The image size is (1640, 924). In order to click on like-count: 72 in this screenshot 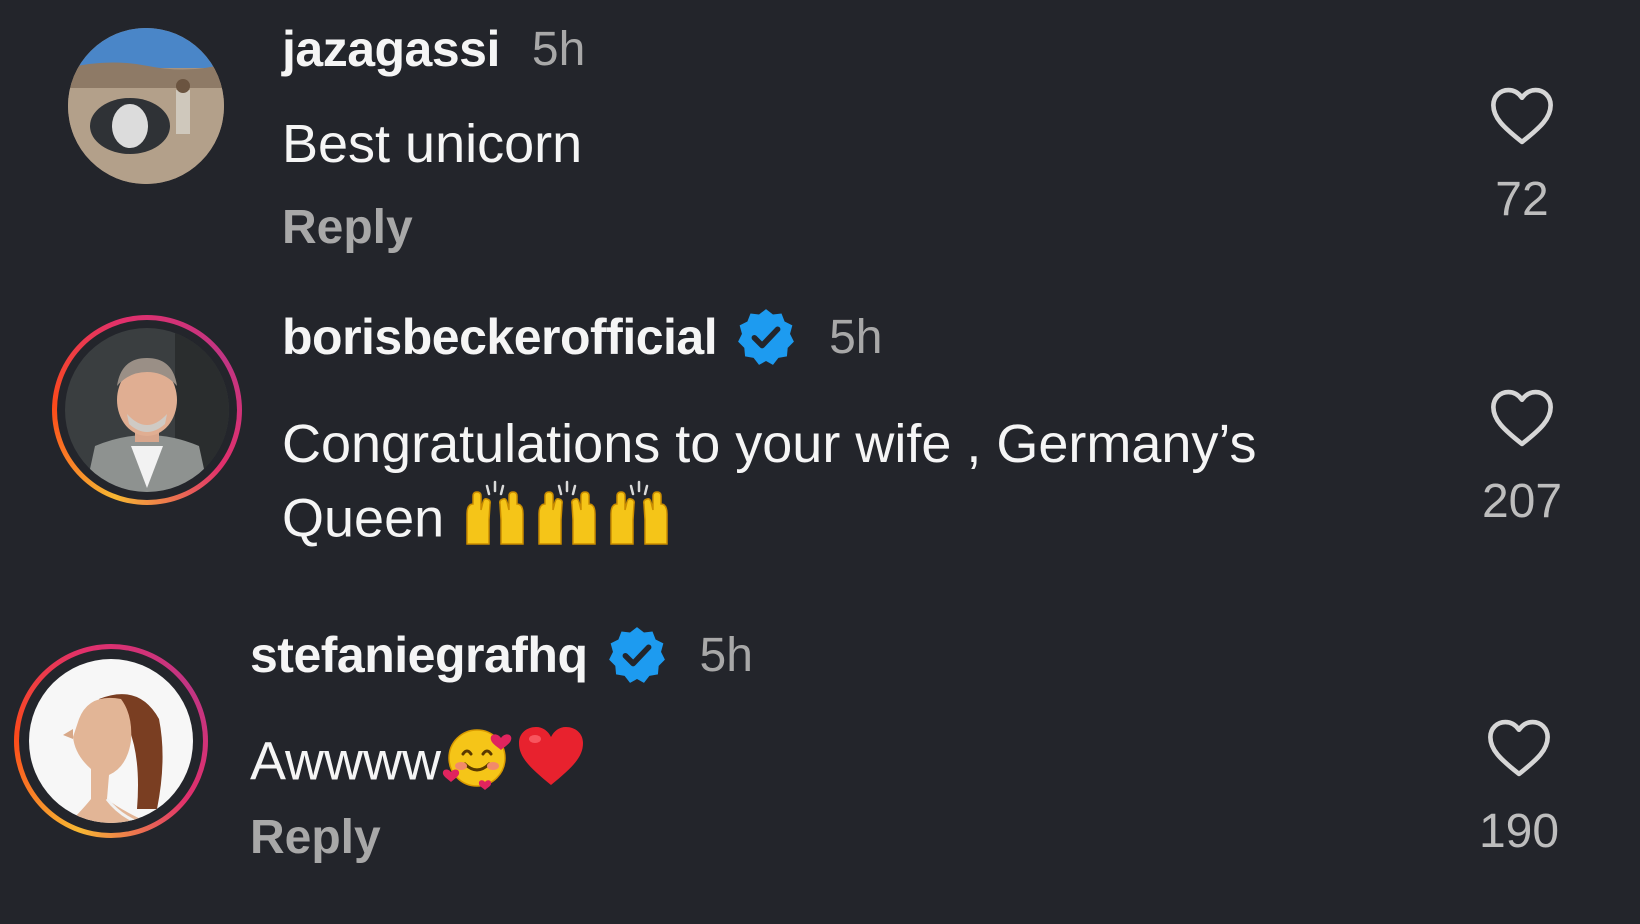, I will do `click(1522, 199)`.